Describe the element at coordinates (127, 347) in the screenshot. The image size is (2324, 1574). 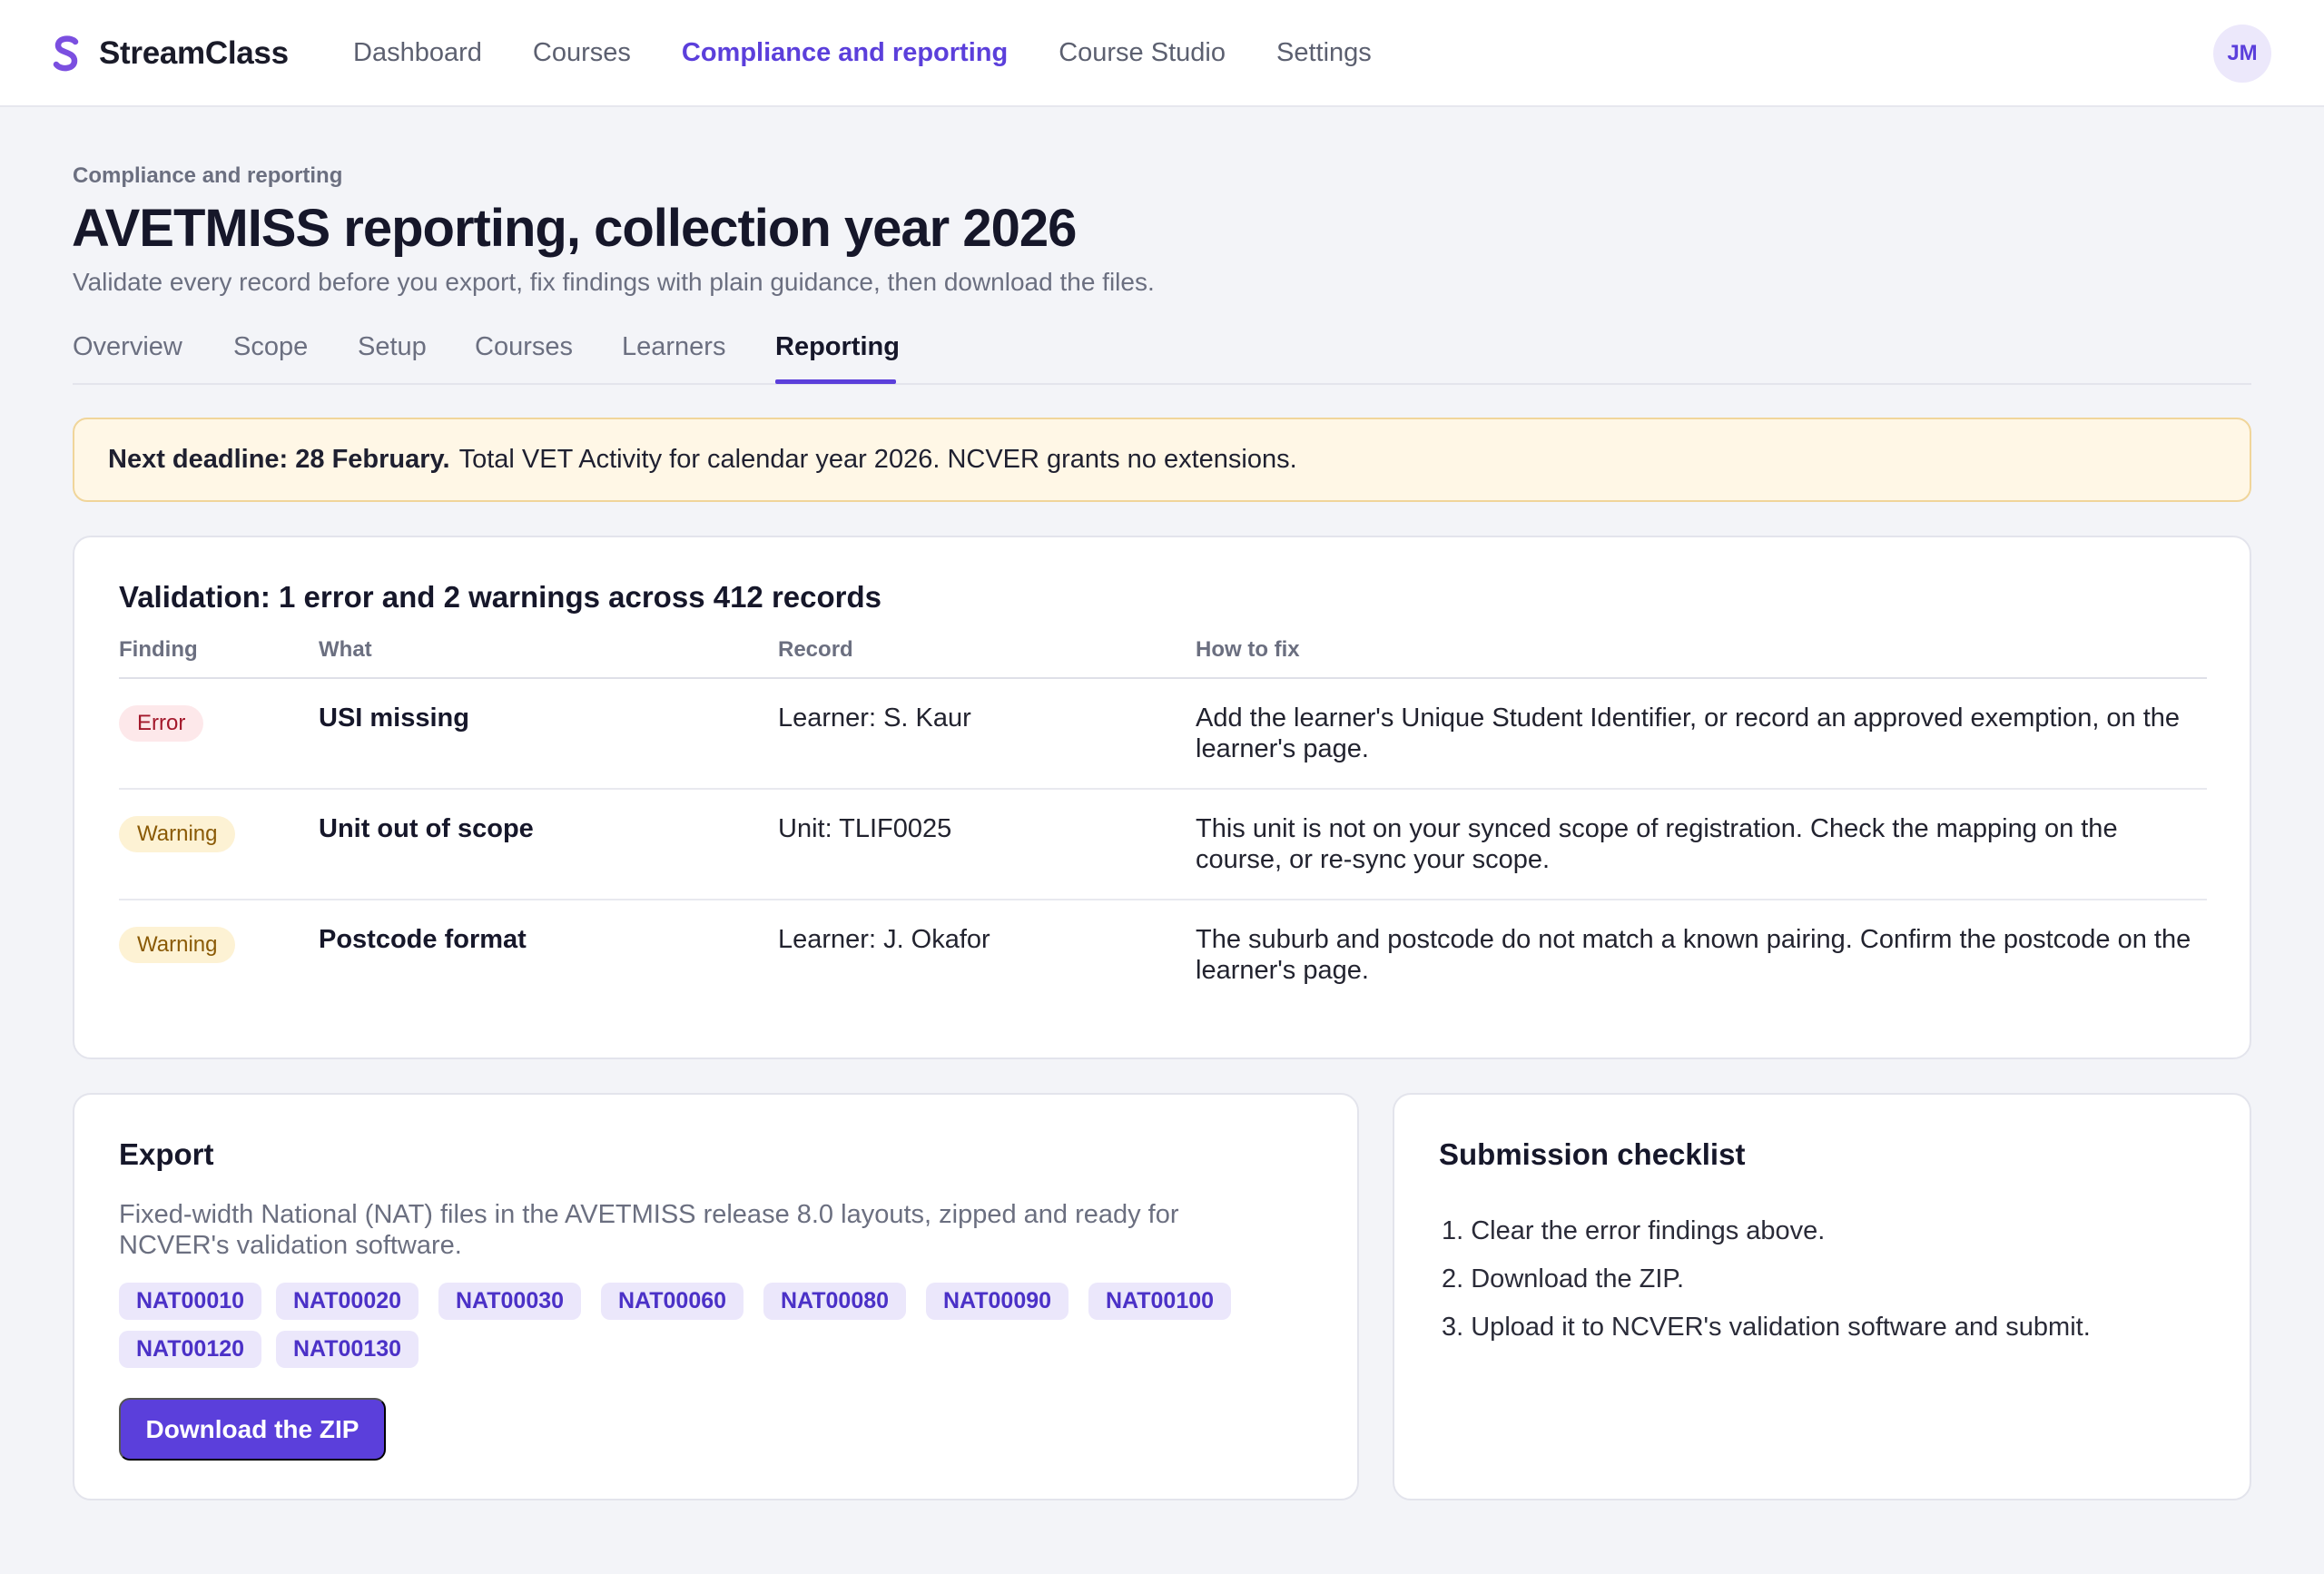
I see `tab-overview: Overview` at that location.